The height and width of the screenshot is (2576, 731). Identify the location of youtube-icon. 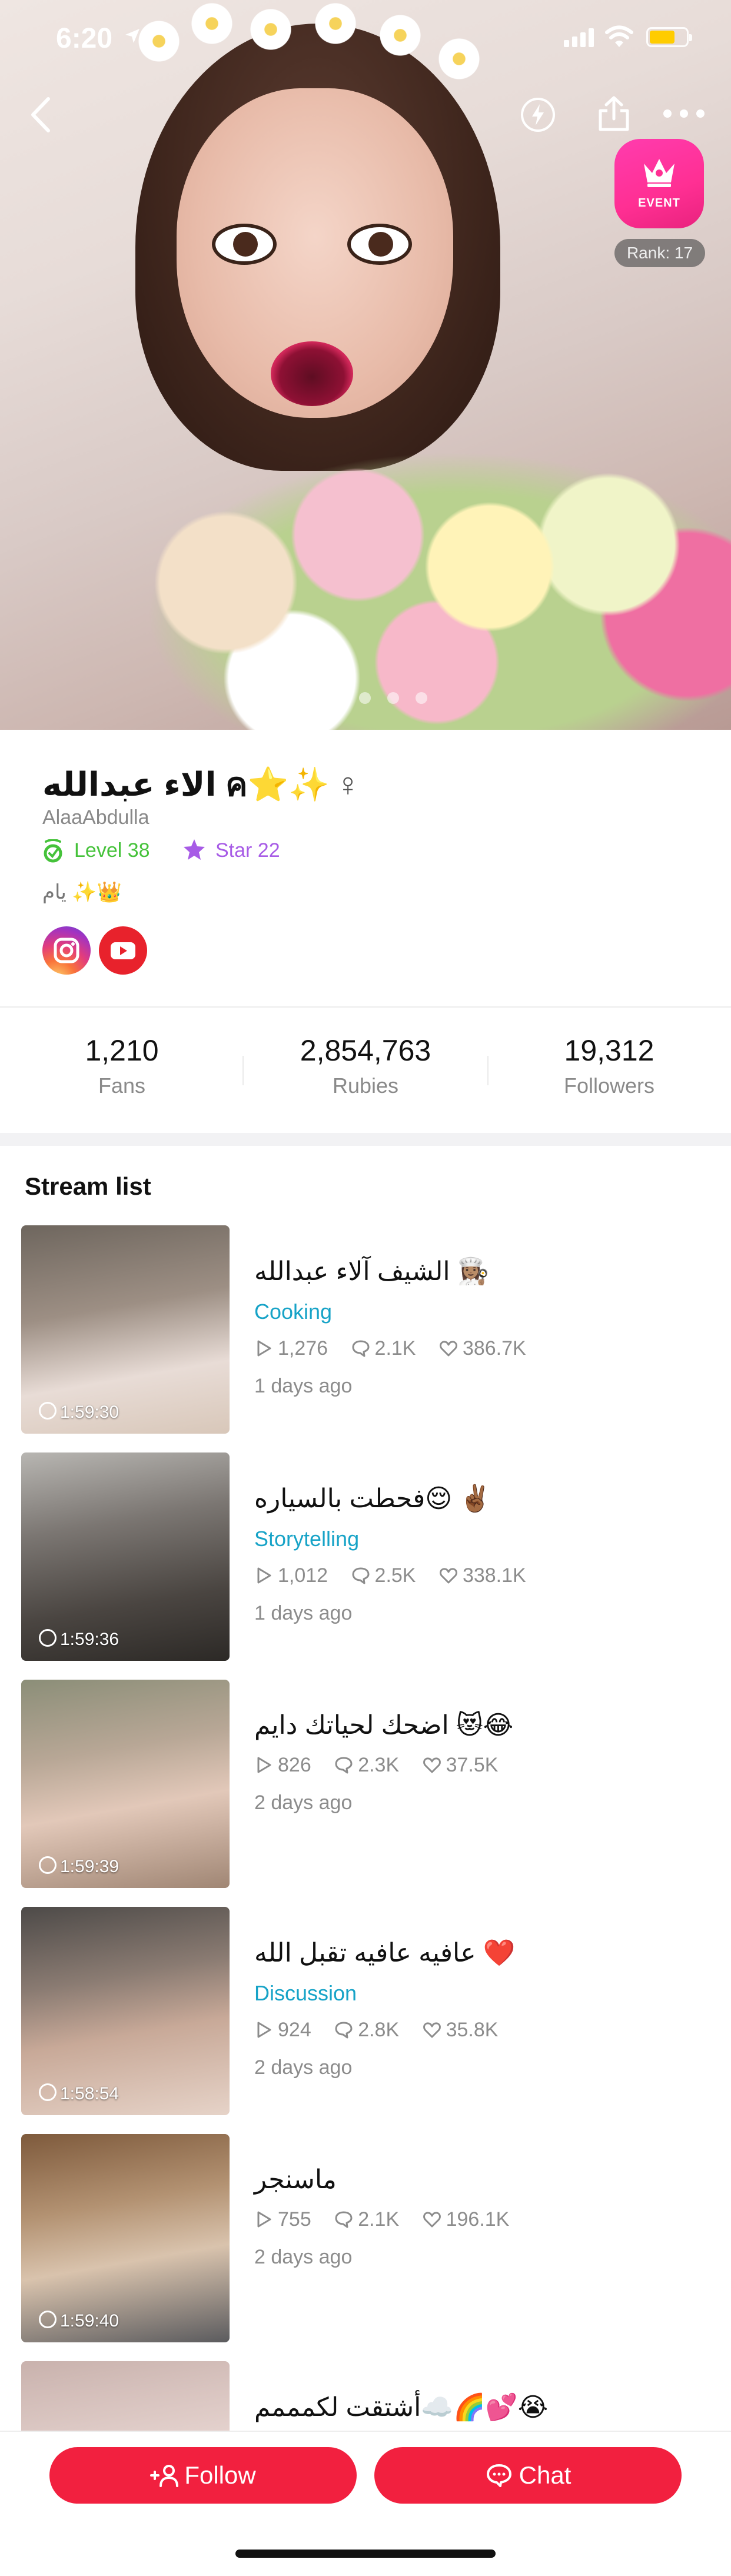
(123, 950).